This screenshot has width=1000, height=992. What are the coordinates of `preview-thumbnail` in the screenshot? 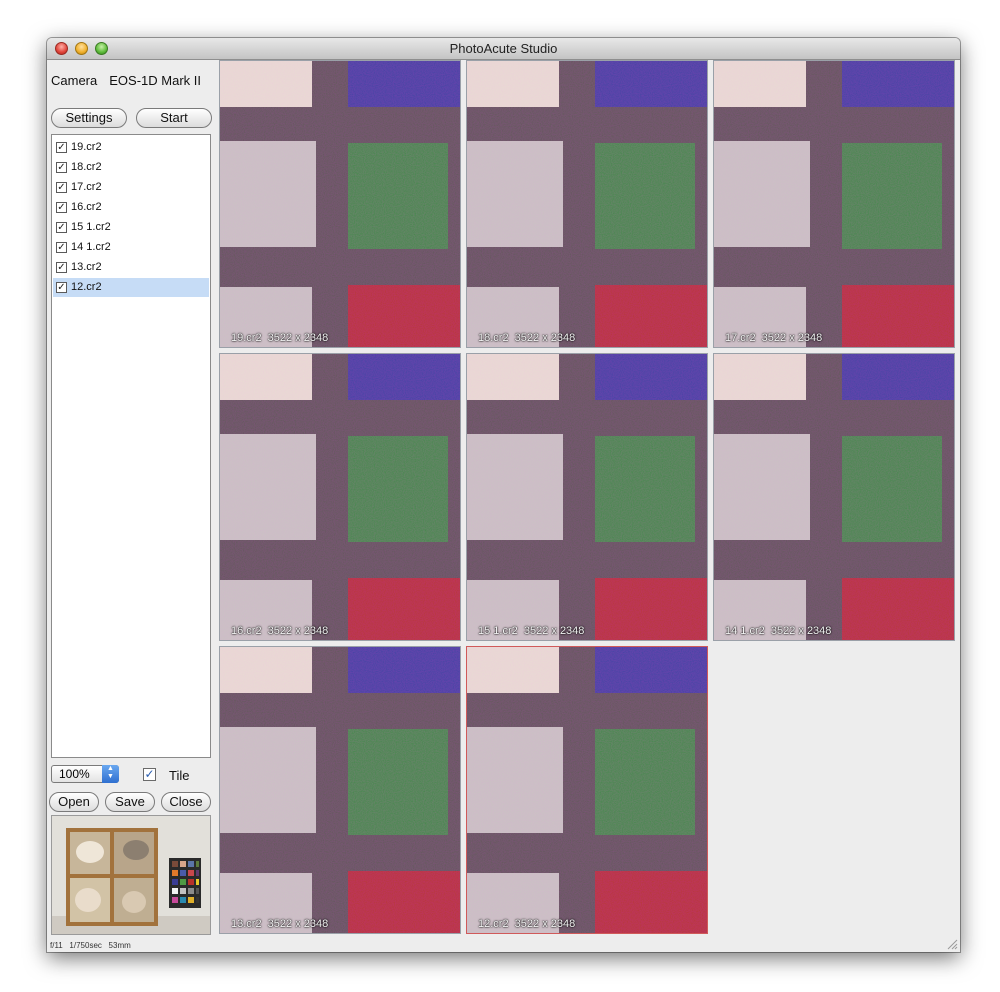 It's located at (131, 875).